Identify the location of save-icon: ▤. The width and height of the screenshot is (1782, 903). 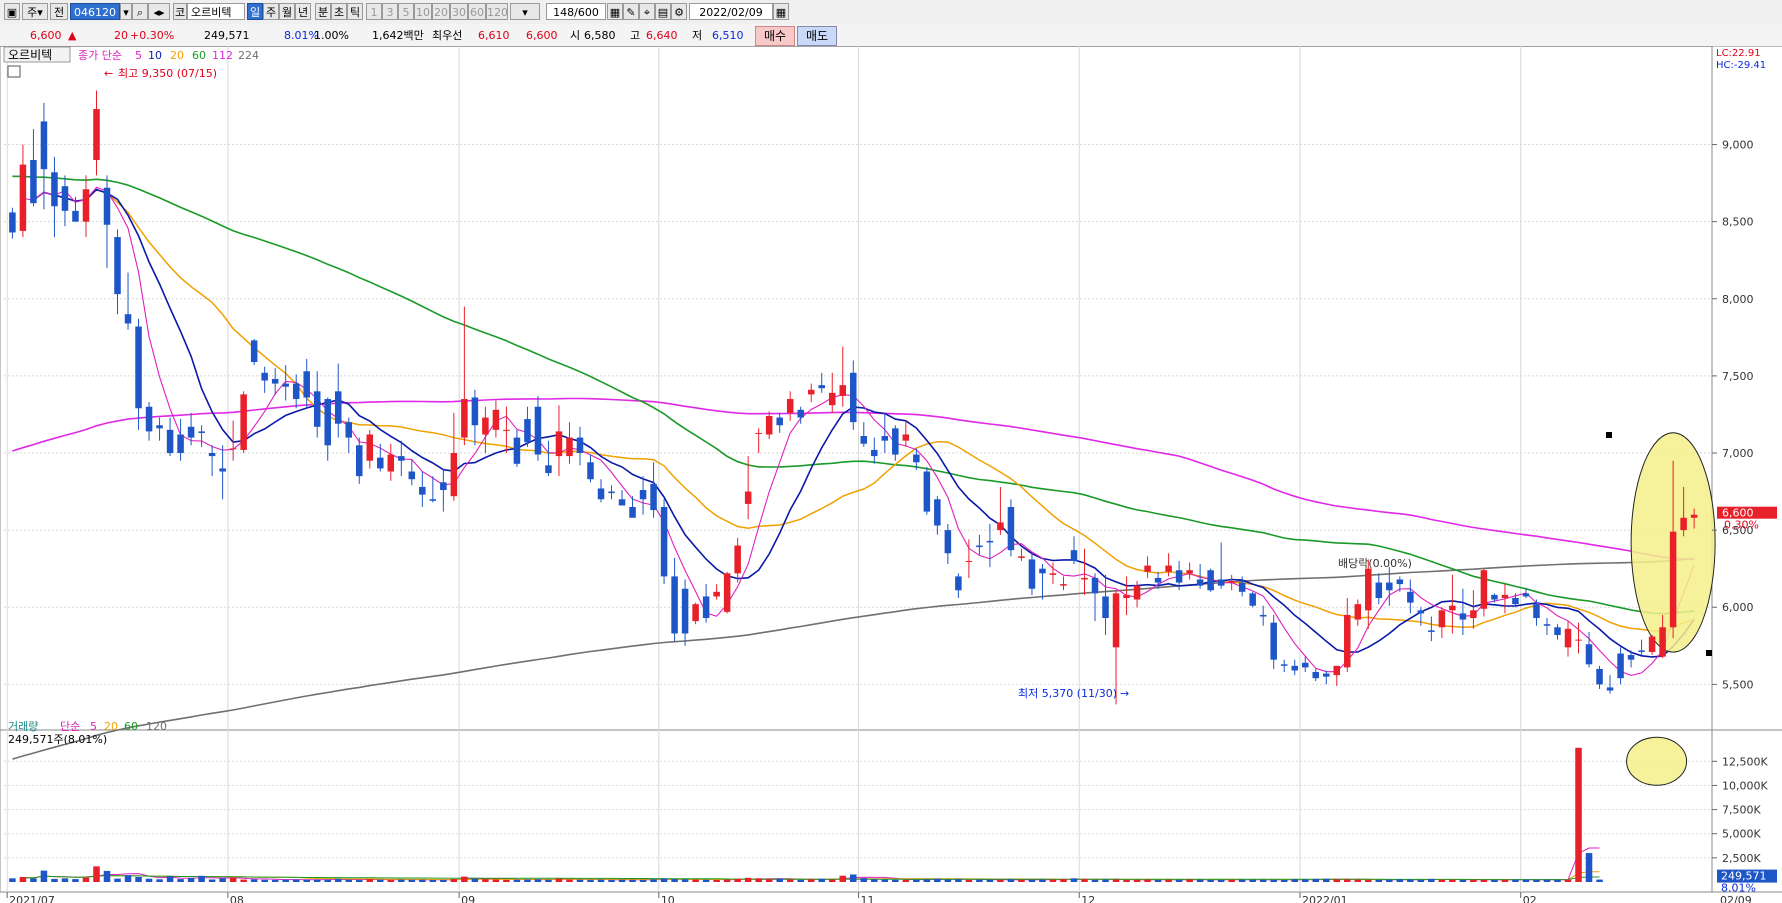
(663, 11).